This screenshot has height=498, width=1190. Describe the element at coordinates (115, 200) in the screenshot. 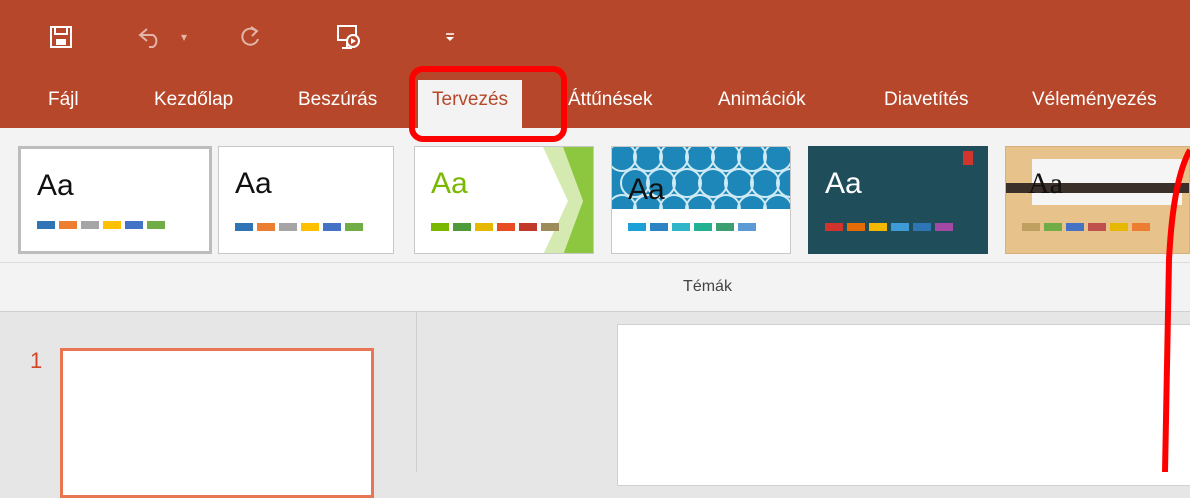

I see `theme-office-selected: Aa` at that location.